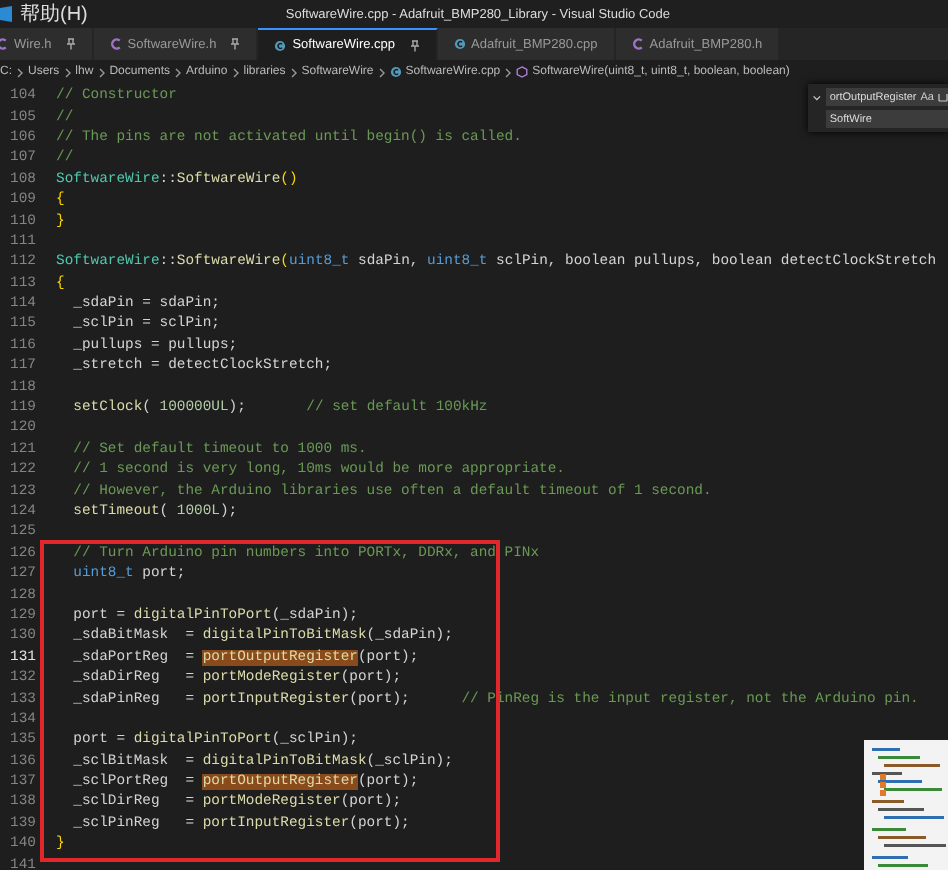 This screenshot has width=948, height=870. What do you see at coordinates (6, 14) in the screenshot?
I see `app-logo-icon` at bounding box center [6, 14].